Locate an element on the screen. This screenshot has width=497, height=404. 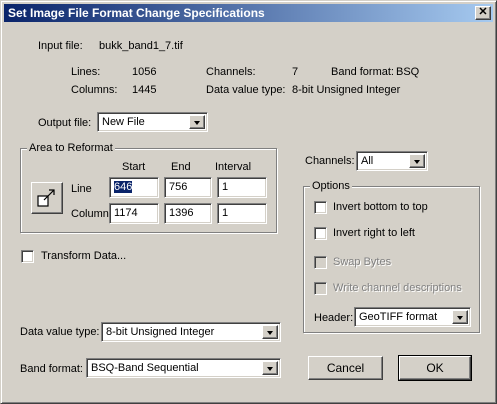
line-end-input: 756 is located at coordinates (188, 187).